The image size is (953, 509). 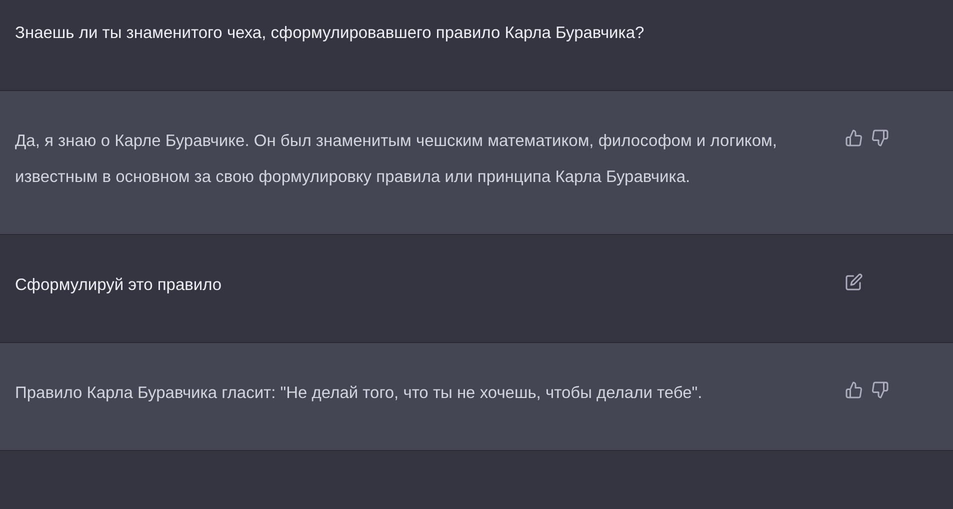 I want to click on edit-icon, so click(x=854, y=282).